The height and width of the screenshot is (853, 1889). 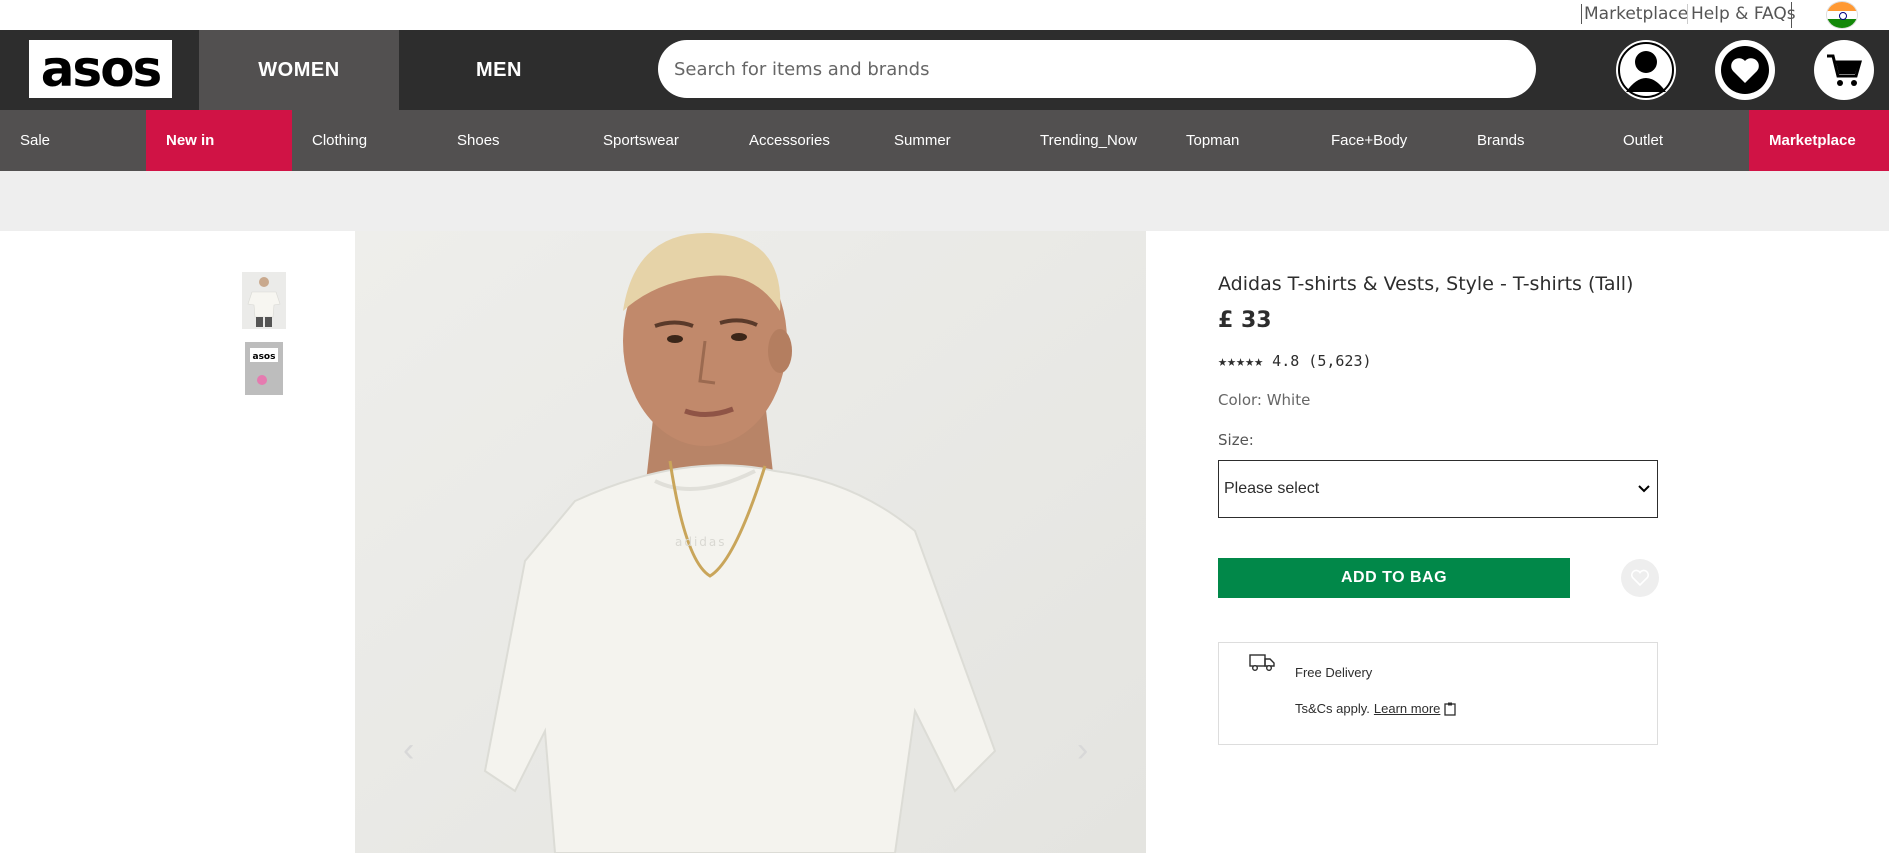 What do you see at coordinates (802, 140) in the screenshot?
I see `nav-item-accessories: Accessories` at bounding box center [802, 140].